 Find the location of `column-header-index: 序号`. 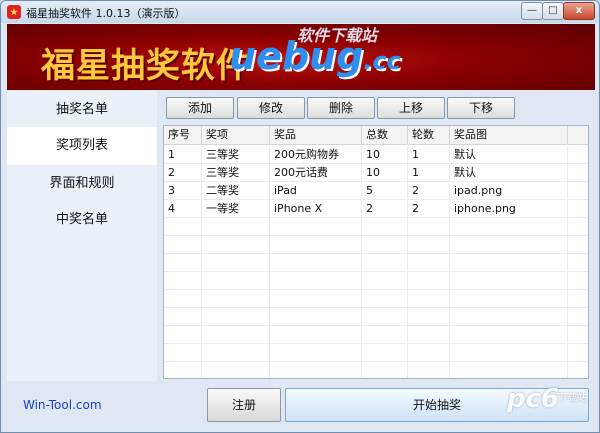

column-header-index: 序号 is located at coordinates (183, 135).